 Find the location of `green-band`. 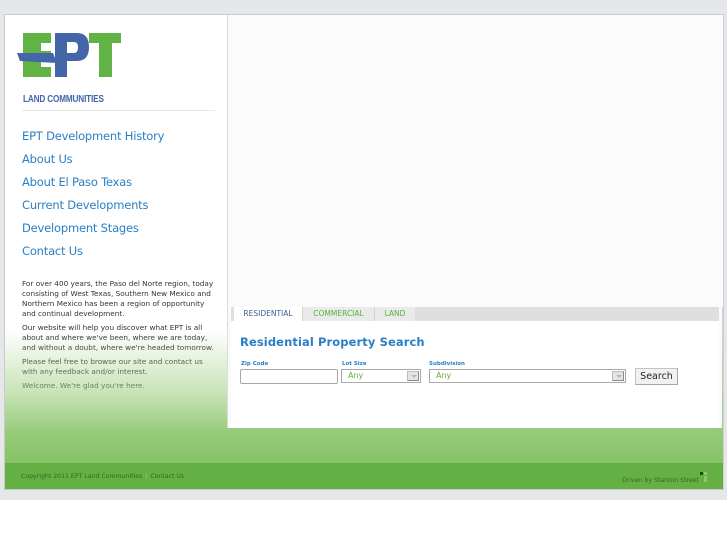

green-band is located at coordinates (364, 446).